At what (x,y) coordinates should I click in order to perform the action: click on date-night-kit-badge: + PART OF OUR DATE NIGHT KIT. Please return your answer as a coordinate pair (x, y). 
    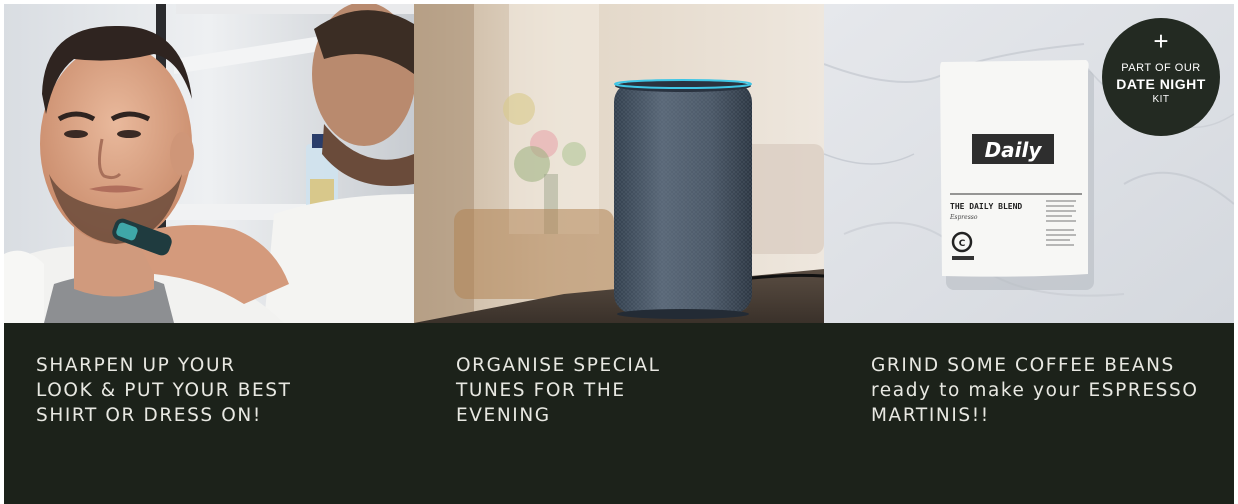
    Looking at the image, I should click on (1161, 77).